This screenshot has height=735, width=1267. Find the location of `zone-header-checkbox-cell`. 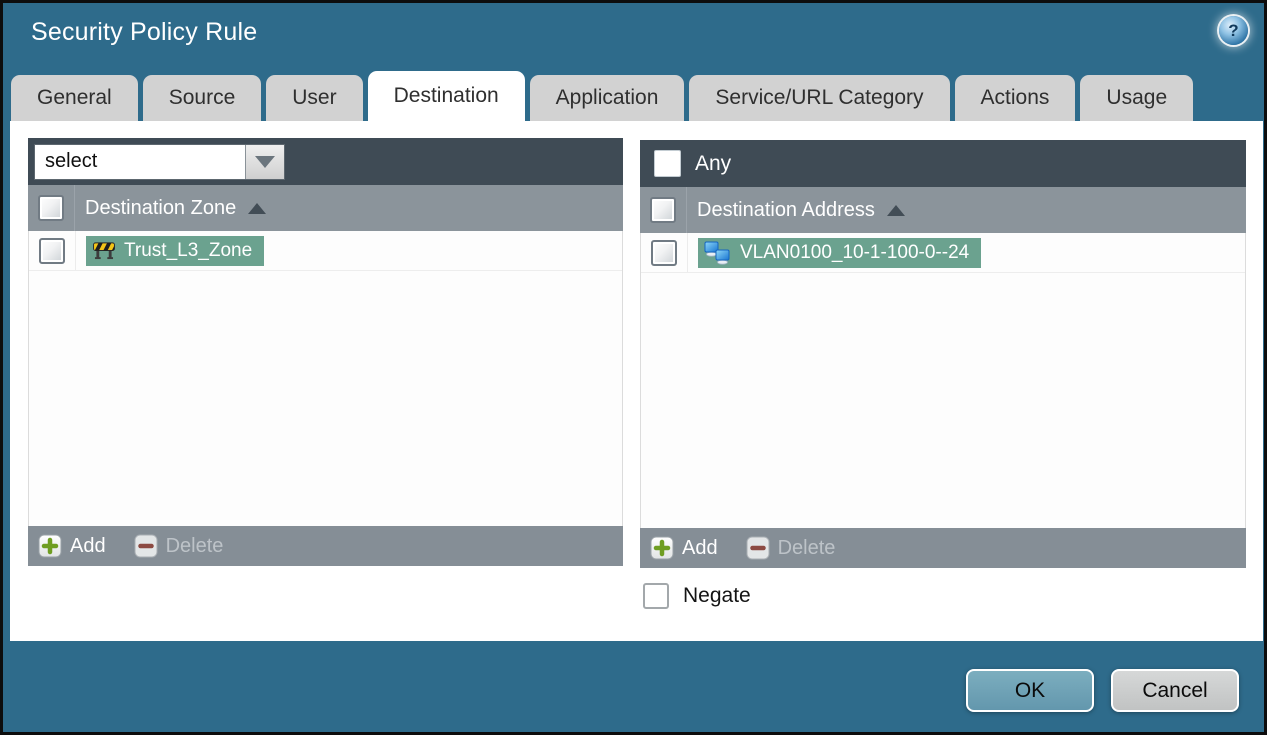

zone-header-checkbox-cell is located at coordinates (51, 208).